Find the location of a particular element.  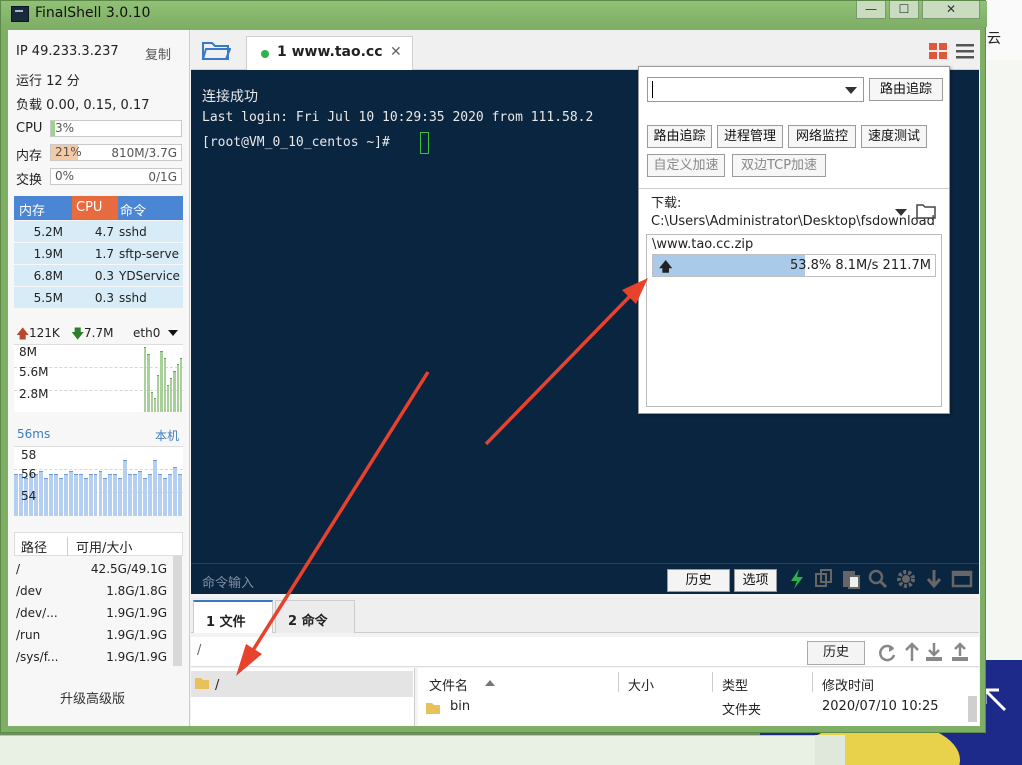

process-manager-button: 进程管理 is located at coordinates (750, 136).